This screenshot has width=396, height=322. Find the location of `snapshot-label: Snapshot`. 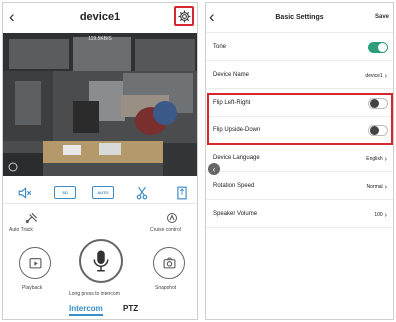

snapshot-label: Snapshot is located at coordinates (166, 288).